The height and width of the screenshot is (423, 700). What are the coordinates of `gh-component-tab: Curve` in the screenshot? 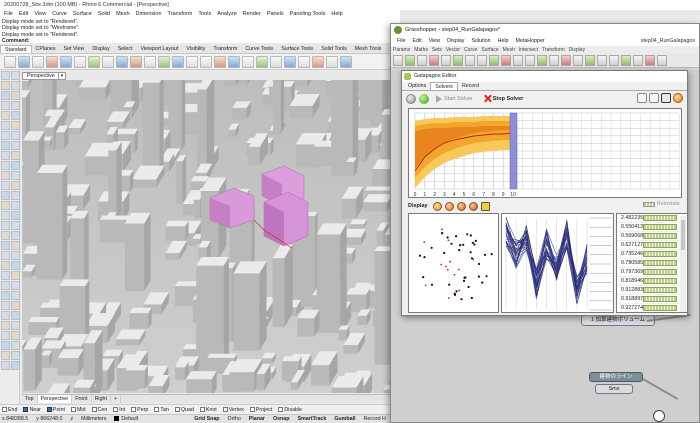 It's located at (470, 50).